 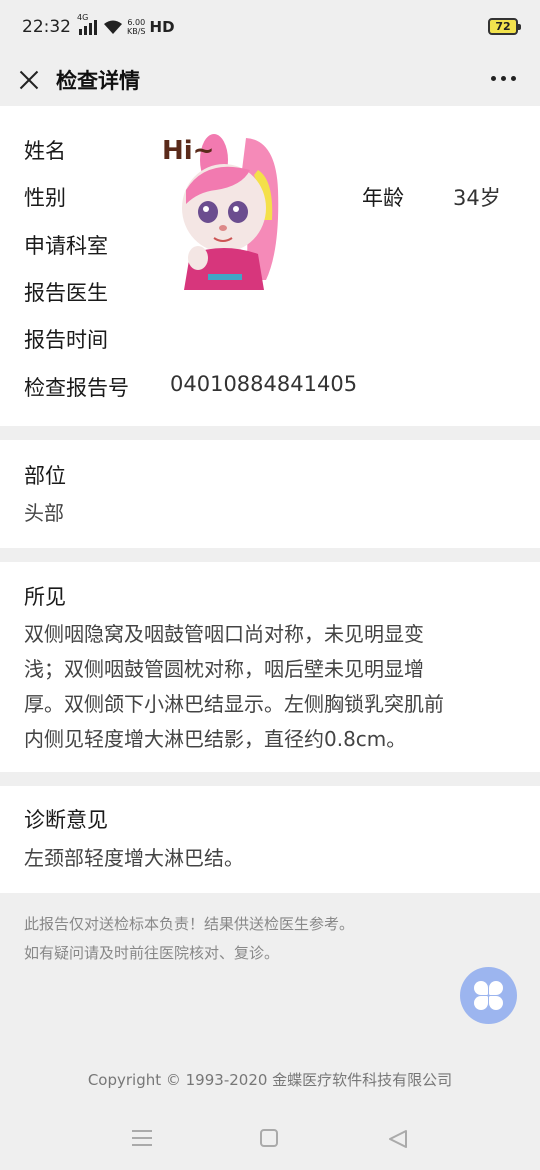 I want to click on battery-level: 72, so click(x=503, y=26).